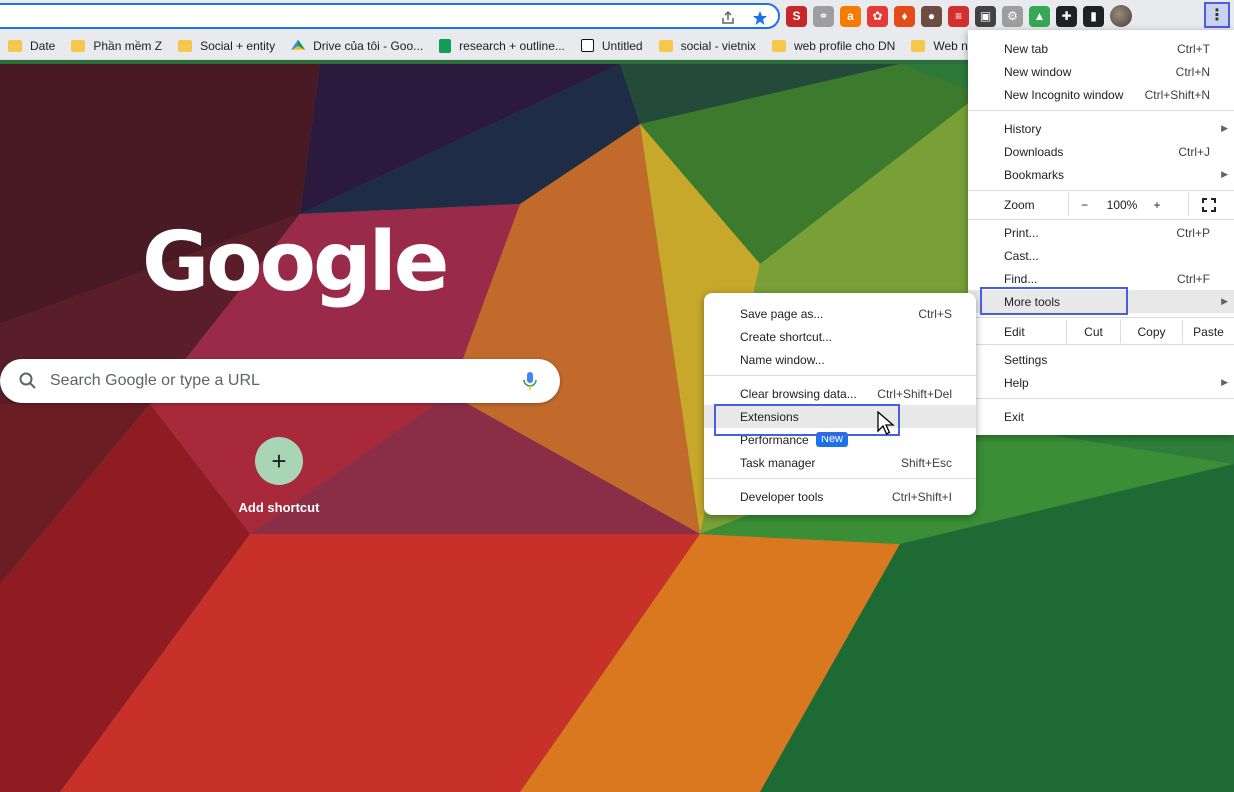 The image size is (1234, 792). Describe the element at coordinates (1217, 15) in the screenshot. I see `chrome-menu-button: ⋮` at that location.